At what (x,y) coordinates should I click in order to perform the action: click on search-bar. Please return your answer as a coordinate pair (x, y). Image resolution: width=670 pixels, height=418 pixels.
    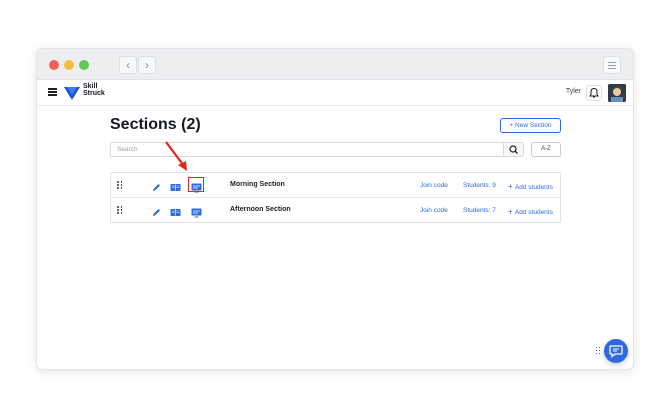
    Looking at the image, I should click on (317, 149).